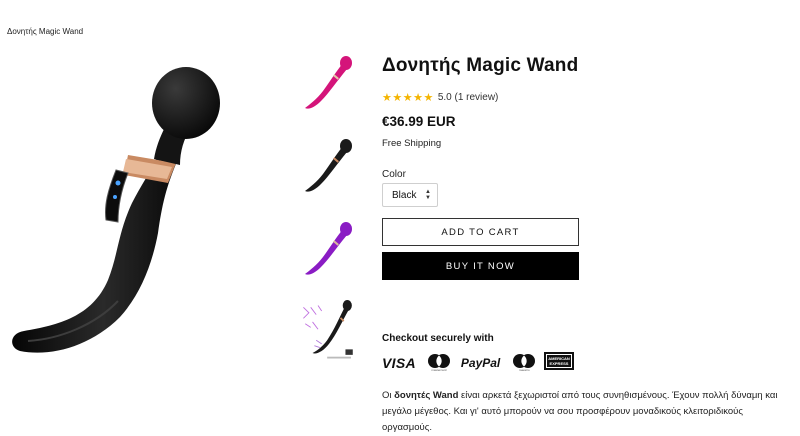 This screenshot has height=436, width=800. What do you see at coordinates (394, 174) in the screenshot?
I see `color-label: Color` at bounding box center [394, 174].